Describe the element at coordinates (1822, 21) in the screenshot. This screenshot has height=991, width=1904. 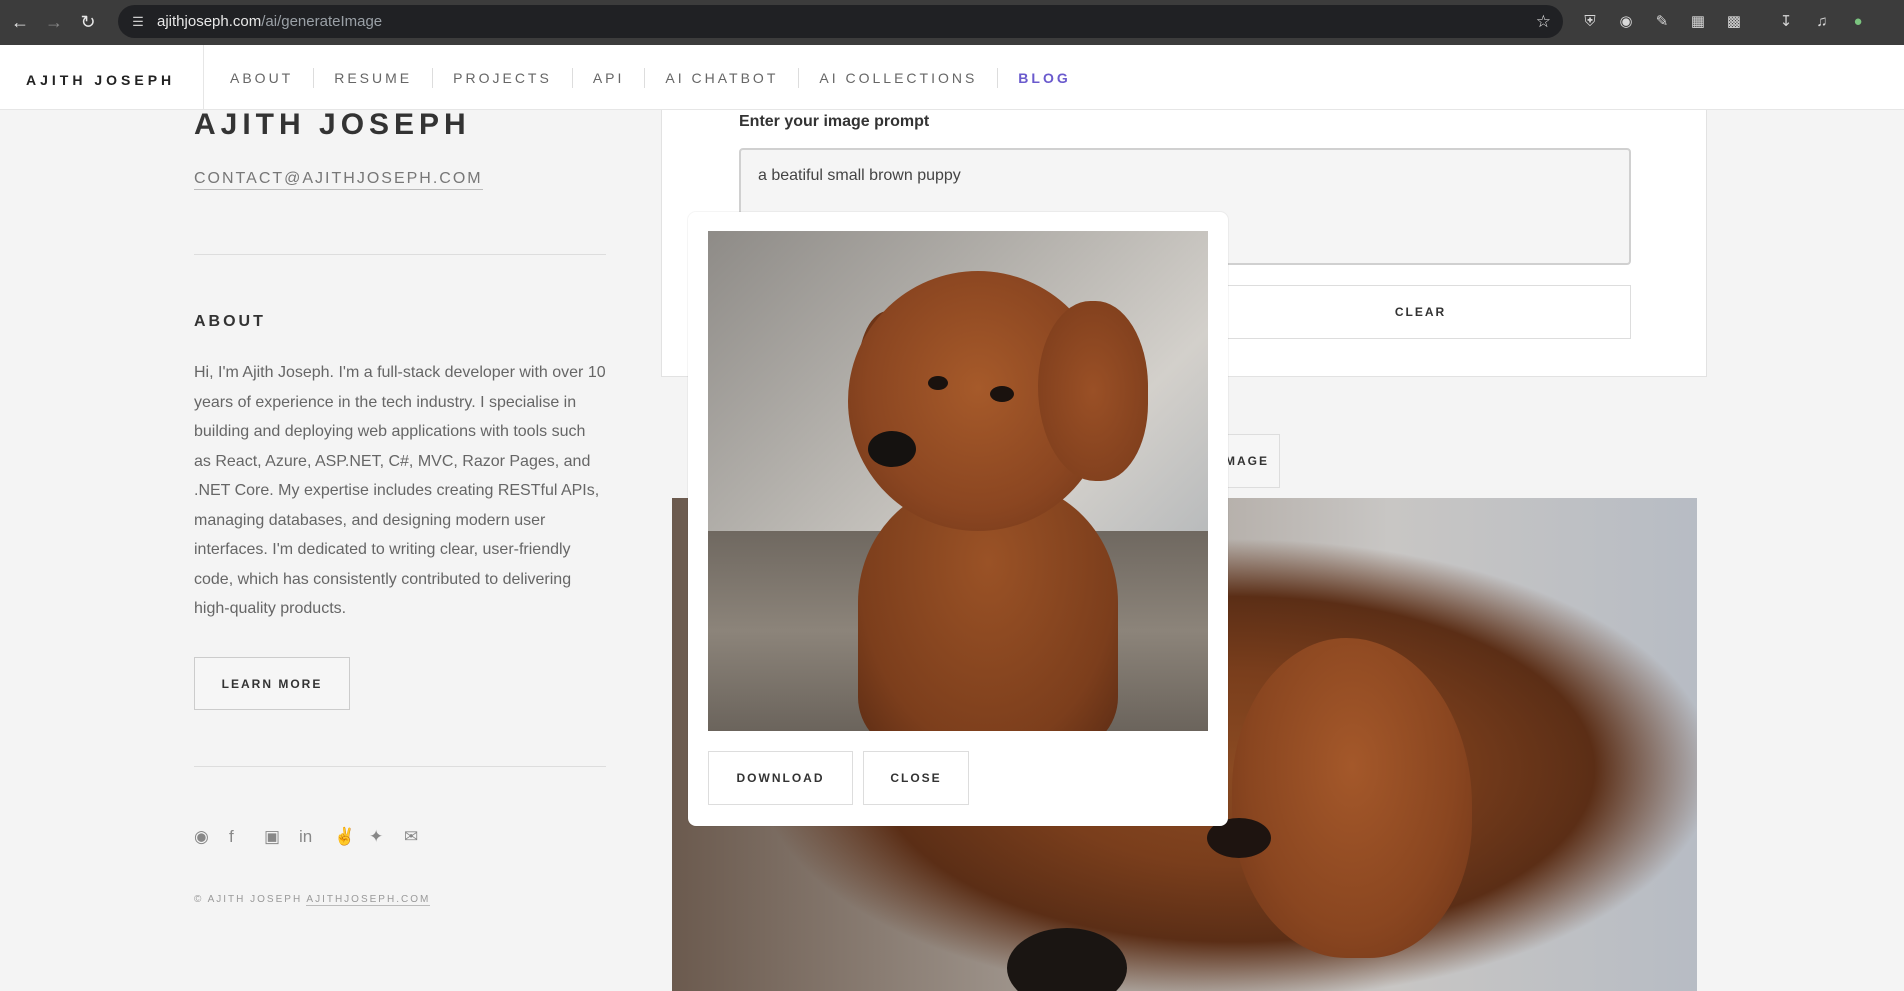
I see `media-control-icon: ♫` at that location.